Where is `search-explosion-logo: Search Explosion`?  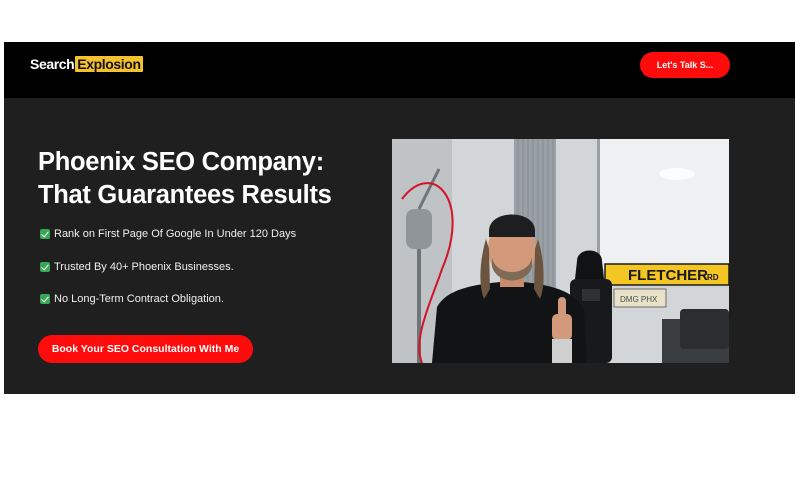 search-explosion-logo: Search Explosion is located at coordinates (86, 64).